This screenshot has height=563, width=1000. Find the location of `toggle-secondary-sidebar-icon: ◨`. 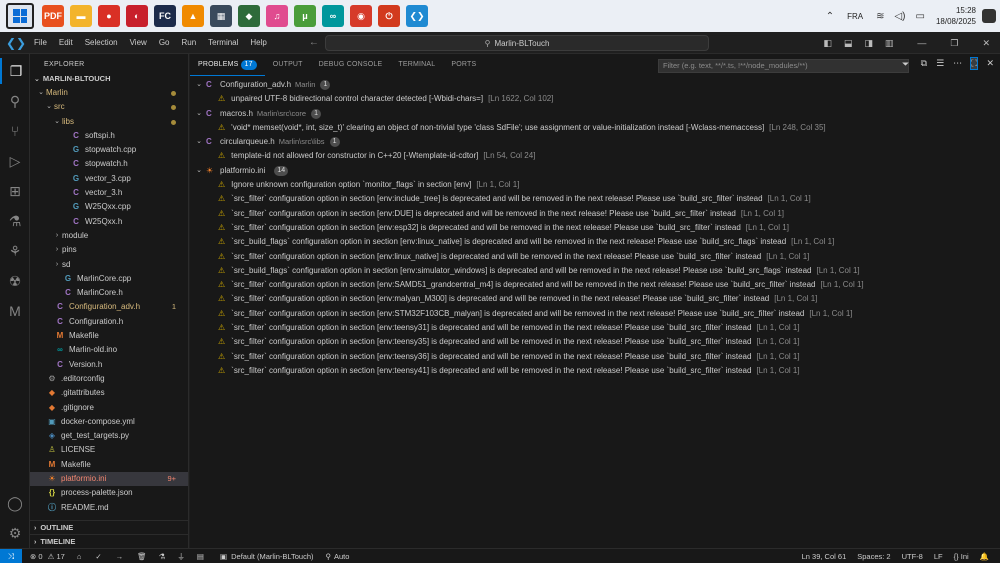

toggle-secondary-sidebar-icon: ◨ is located at coordinates (868, 43).